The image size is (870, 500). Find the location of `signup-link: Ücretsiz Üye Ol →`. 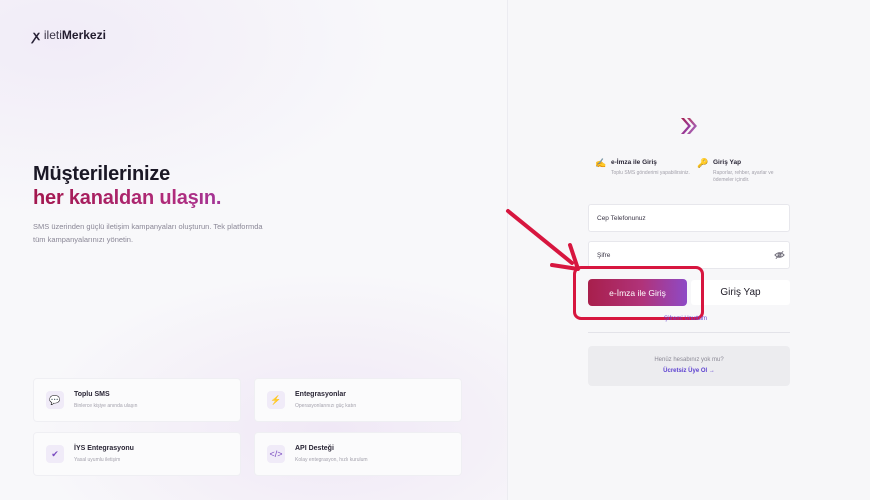

signup-link: Ücretsiz Üye Ol → is located at coordinates (689, 371).